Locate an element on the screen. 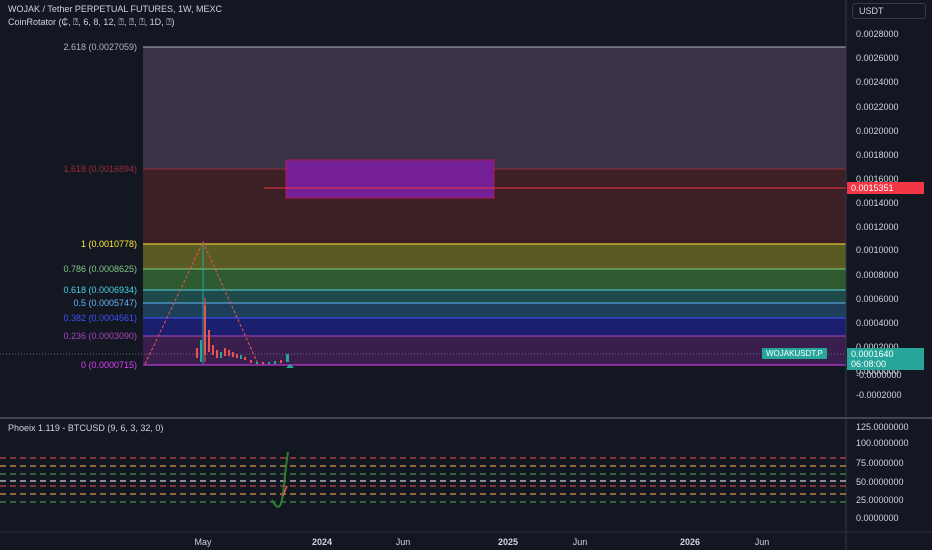  symbol-tag: WOJAKUSDT.P is located at coordinates (794, 353).